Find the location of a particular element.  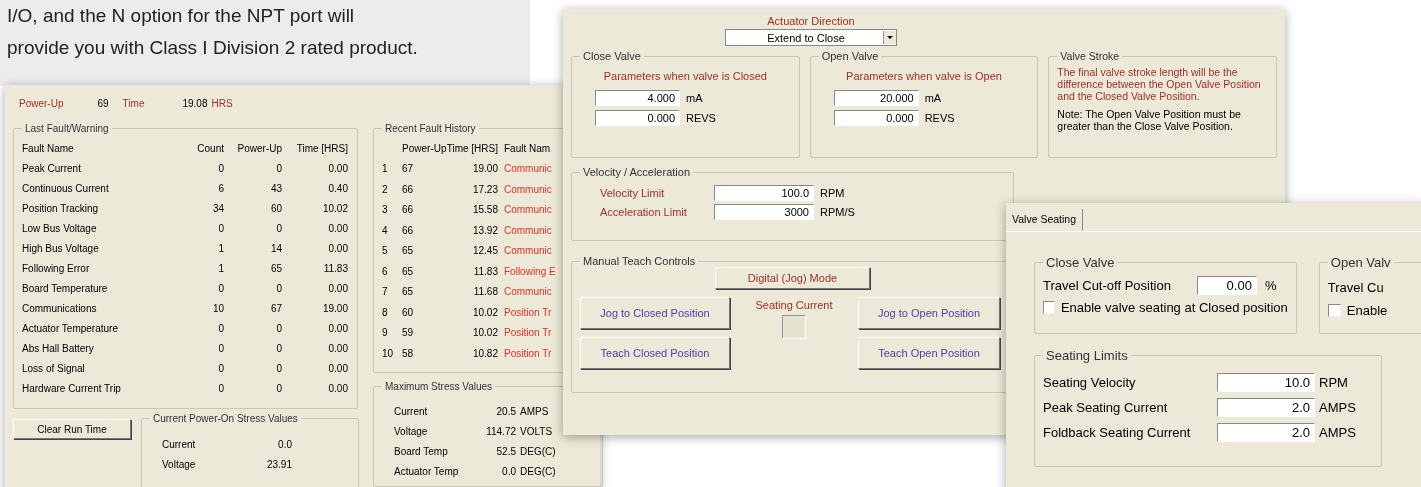

table-cell-text: Following E is located at coordinates (530, 271).